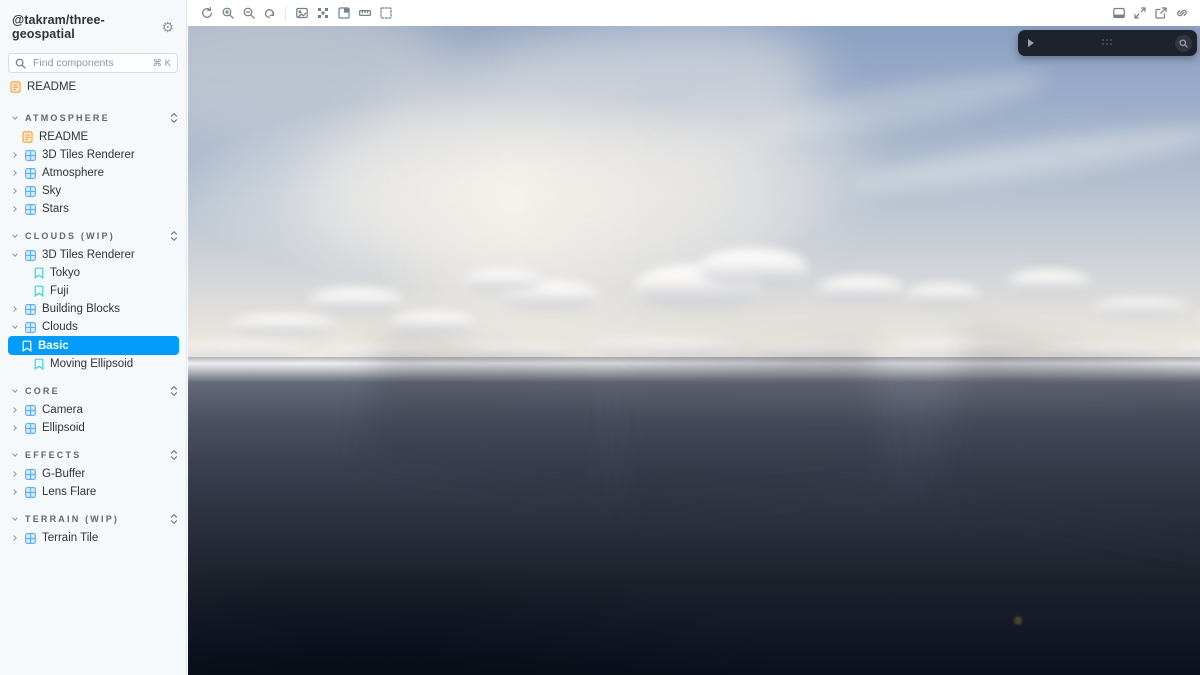 This screenshot has width=1200, height=675. Describe the element at coordinates (322, 13) in the screenshot. I see `grid-icon` at that location.